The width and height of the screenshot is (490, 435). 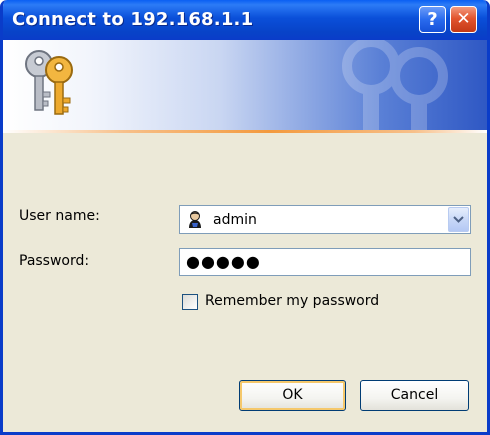 I want to click on keys-icon, so click(x=49, y=82).